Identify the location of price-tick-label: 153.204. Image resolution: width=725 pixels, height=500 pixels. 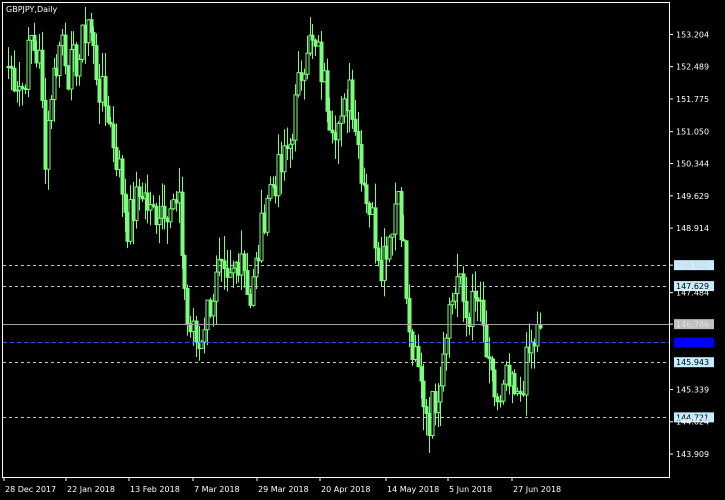
(692, 34).